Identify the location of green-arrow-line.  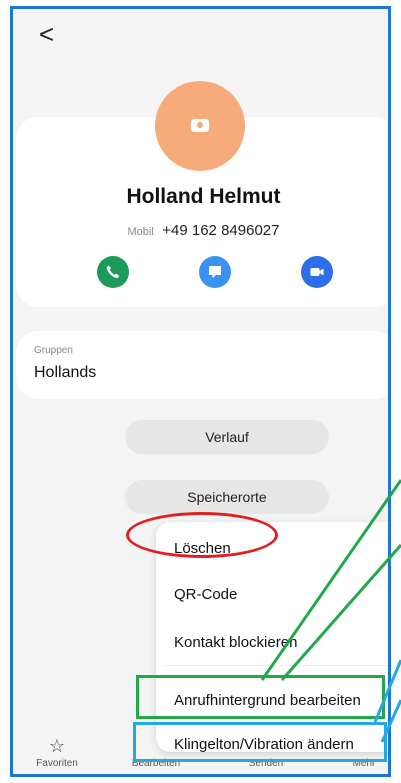
(330, 580).